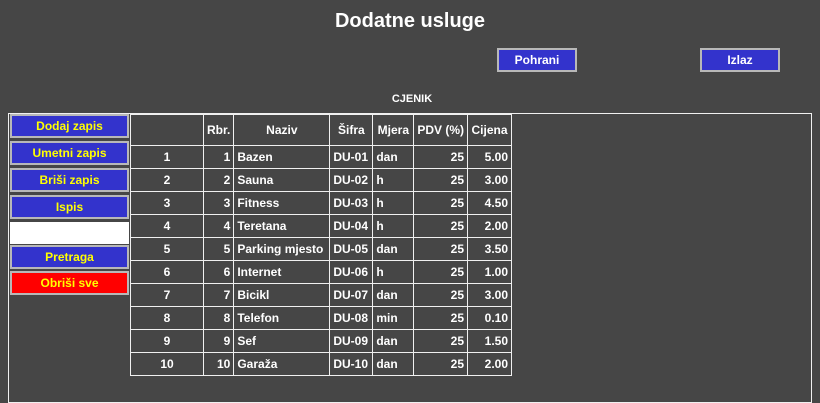  What do you see at coordinates (218, 364) in the screenshot?
I see `cell-rbr: 10` at bounding box center [218, 364].